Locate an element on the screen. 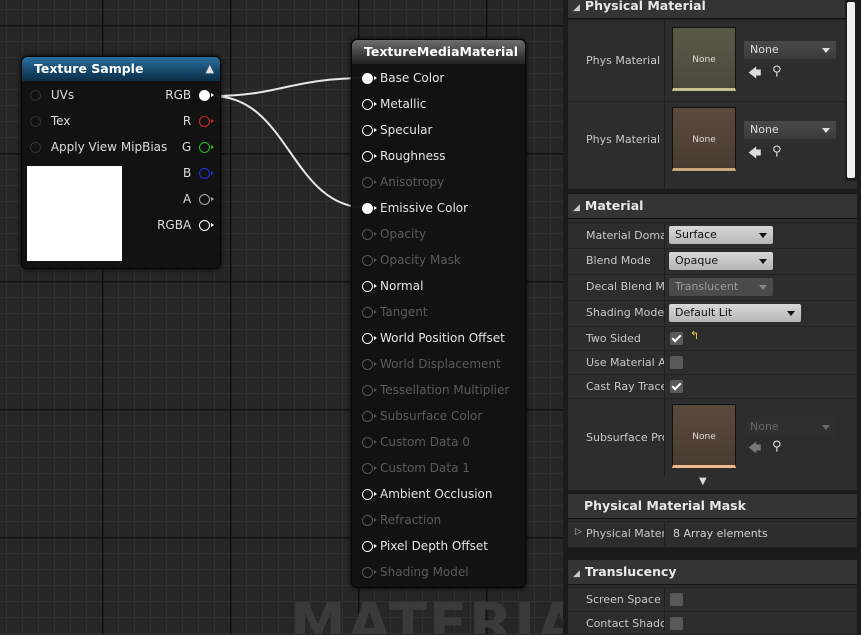 The height and width of the screenshot is (635, 861). material-pin-shading-model: Shading Model is located at coordinates (415, 572).